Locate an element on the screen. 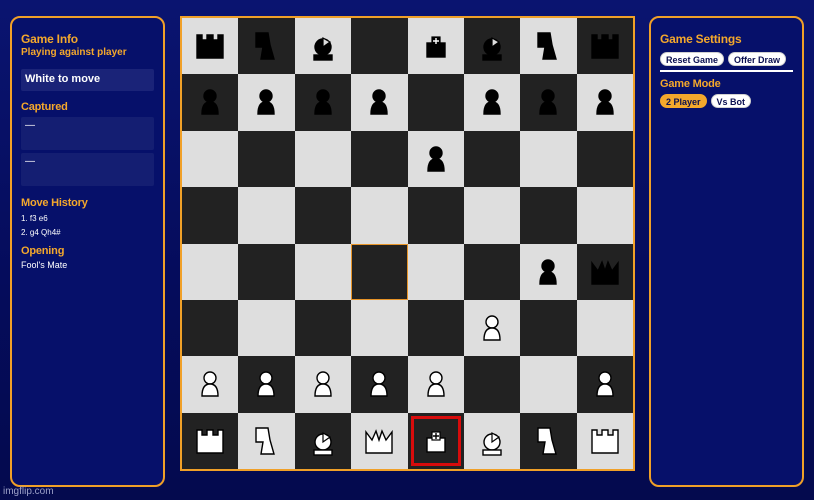 Image resolution: width=814 pixels, height=500 pixels. white-queen-icon is located at coordinates (379, 441).